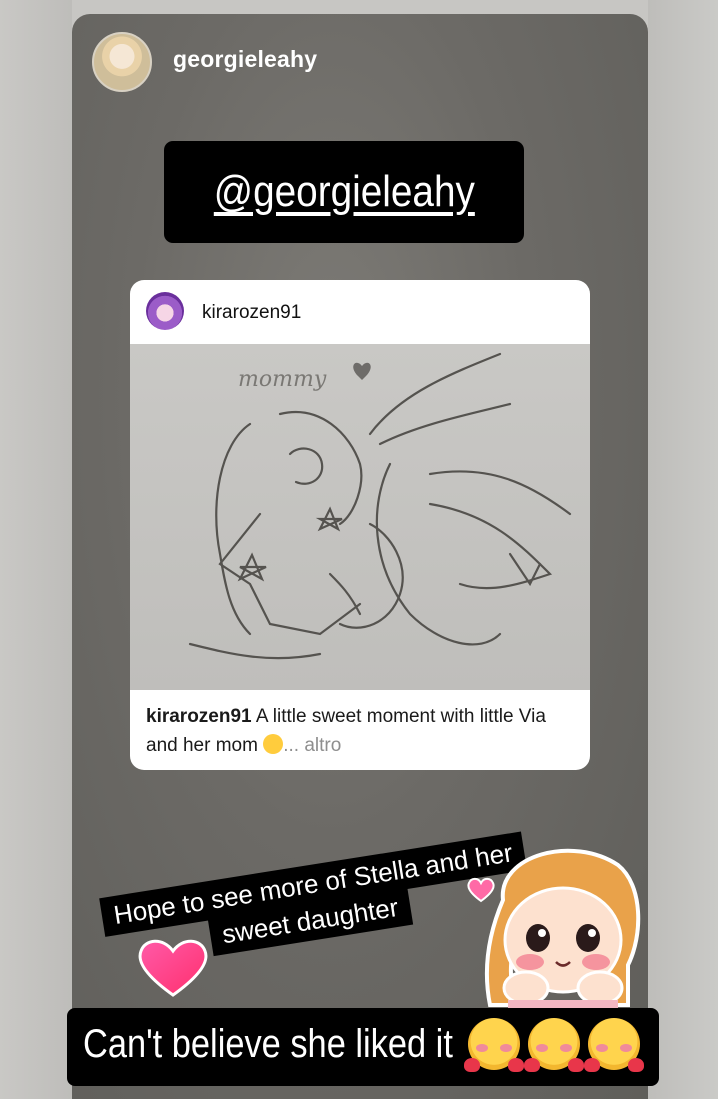 The width and height of the screenshot is (718, 1099). What do you see at coordinates (173, 967) in the screenshot?
I see `pink-heart-icon` at bounding box center [173, 967].